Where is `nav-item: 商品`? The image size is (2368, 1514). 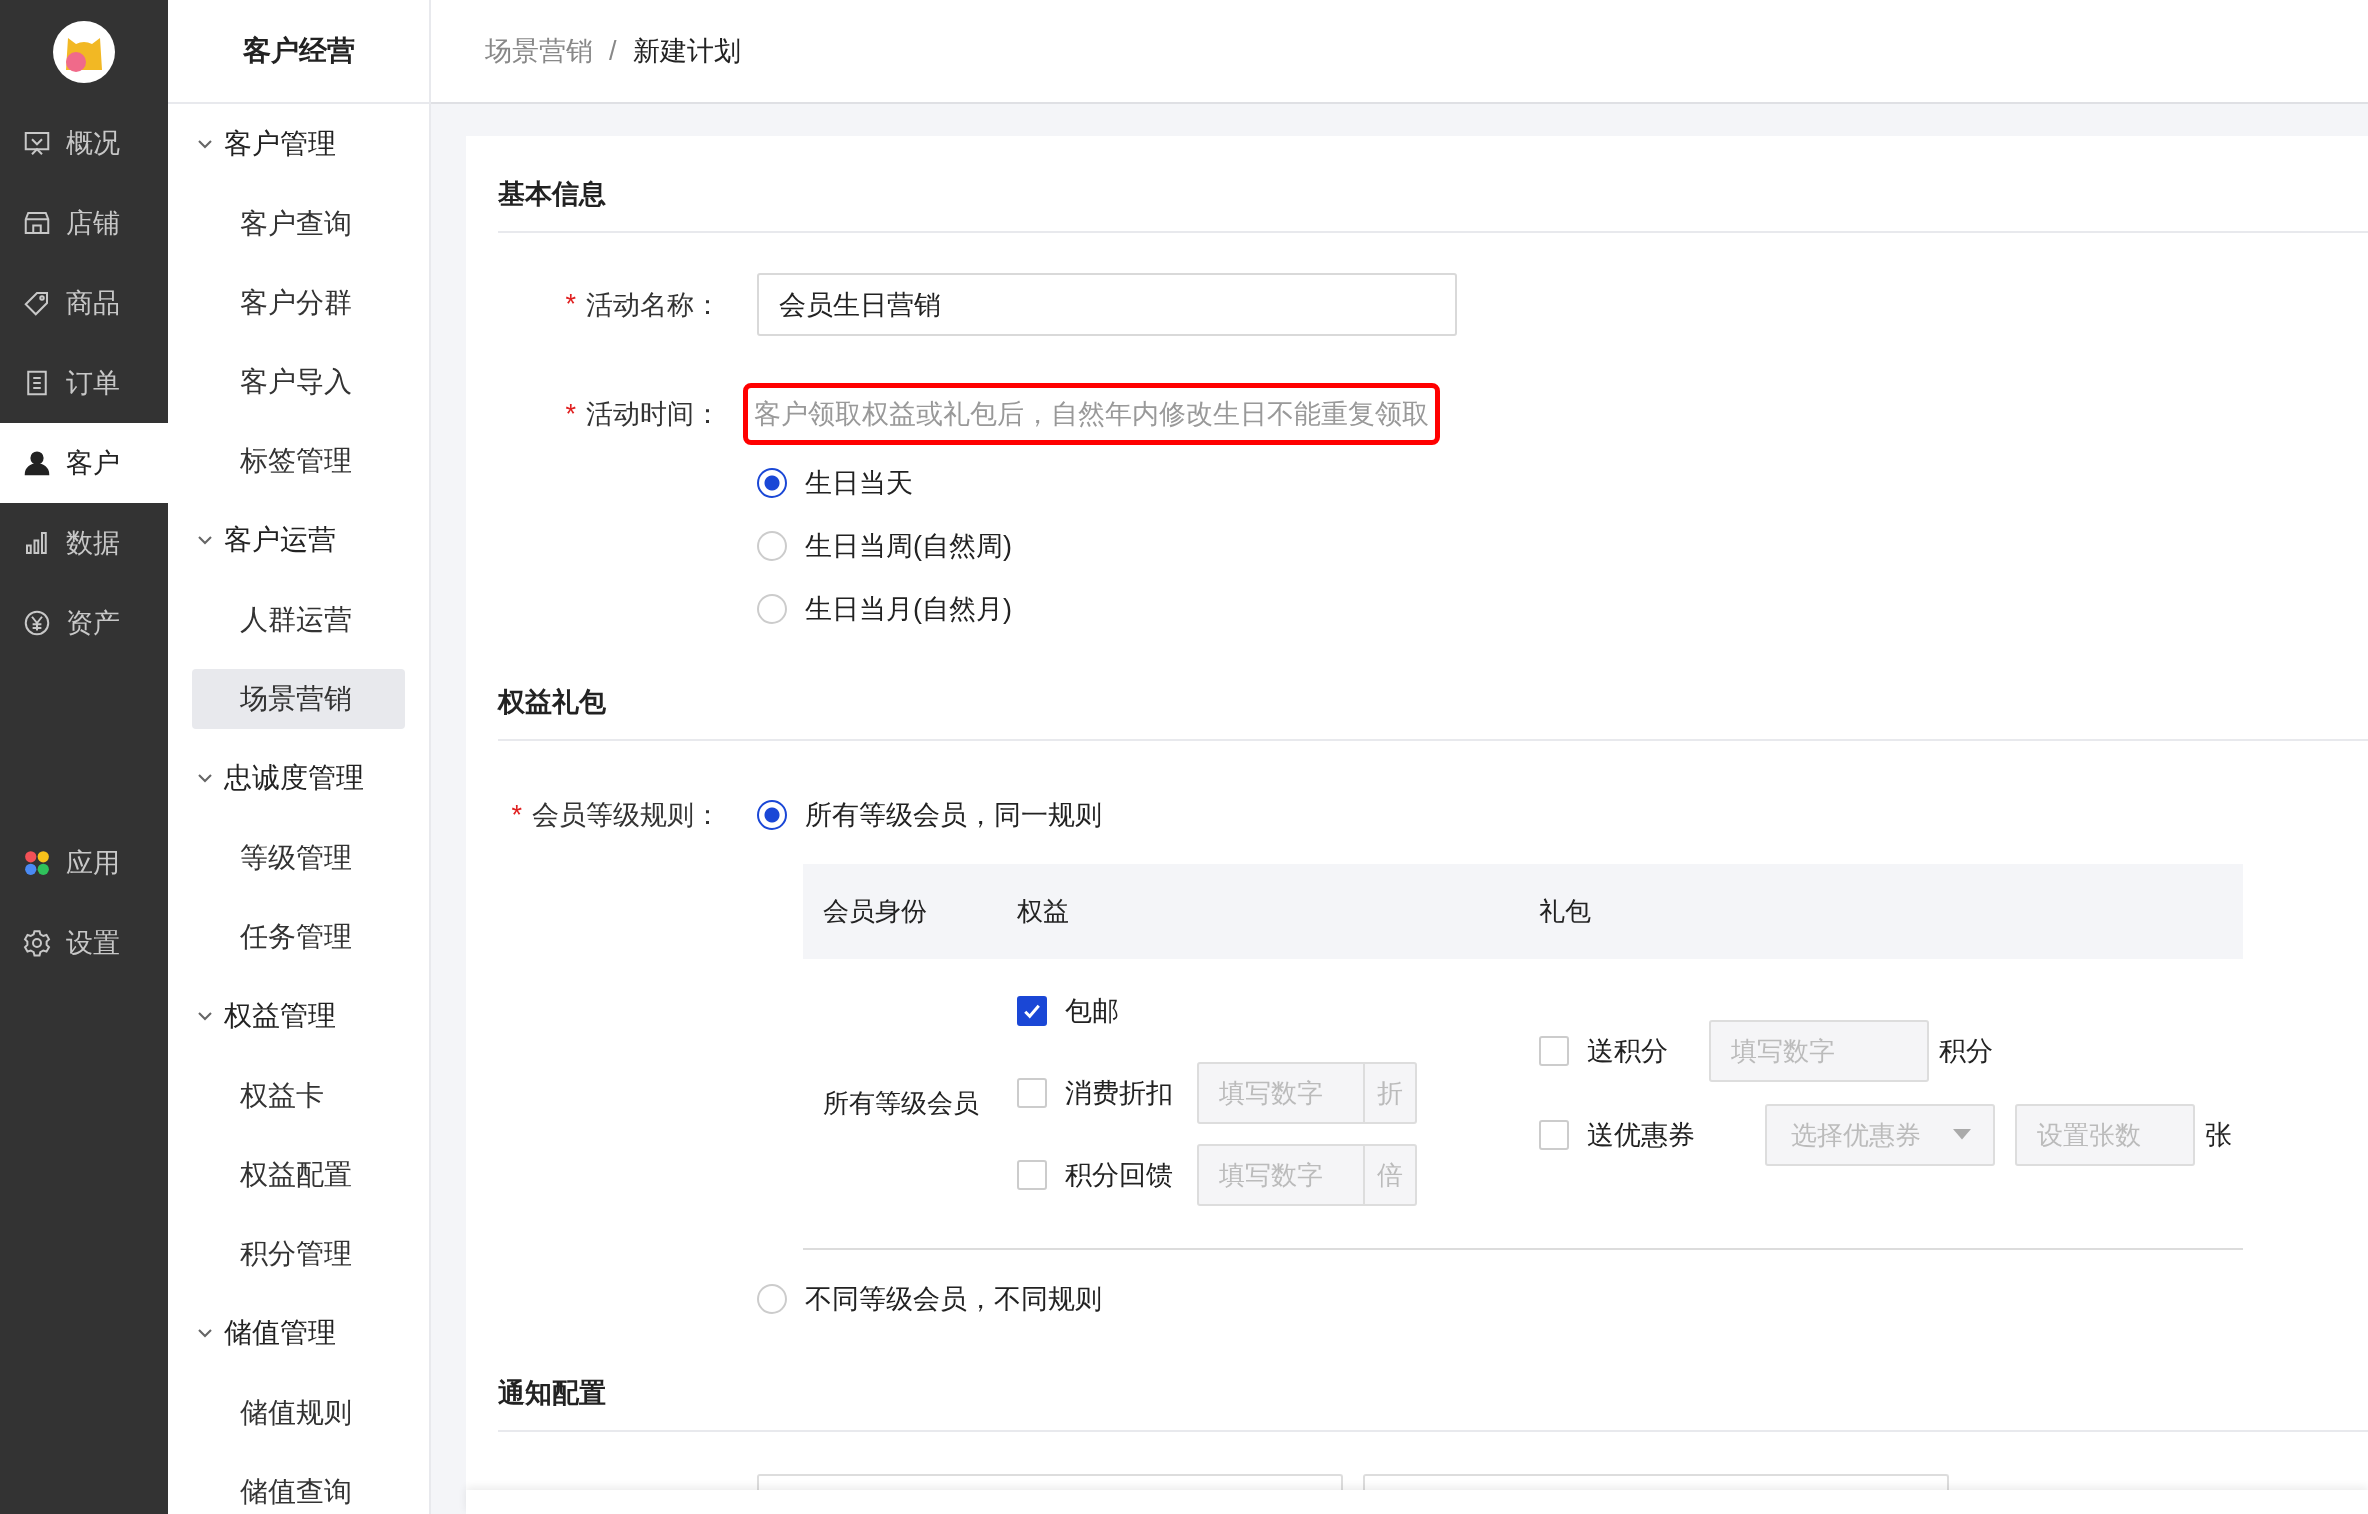
nav-item: 商品 is located at coordinates (84, 303).